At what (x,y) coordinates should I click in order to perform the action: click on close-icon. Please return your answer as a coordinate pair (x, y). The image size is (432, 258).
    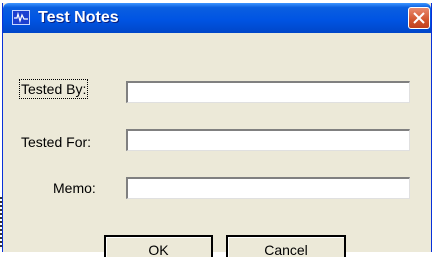
    Looking at the image, I should click on (419, 18).